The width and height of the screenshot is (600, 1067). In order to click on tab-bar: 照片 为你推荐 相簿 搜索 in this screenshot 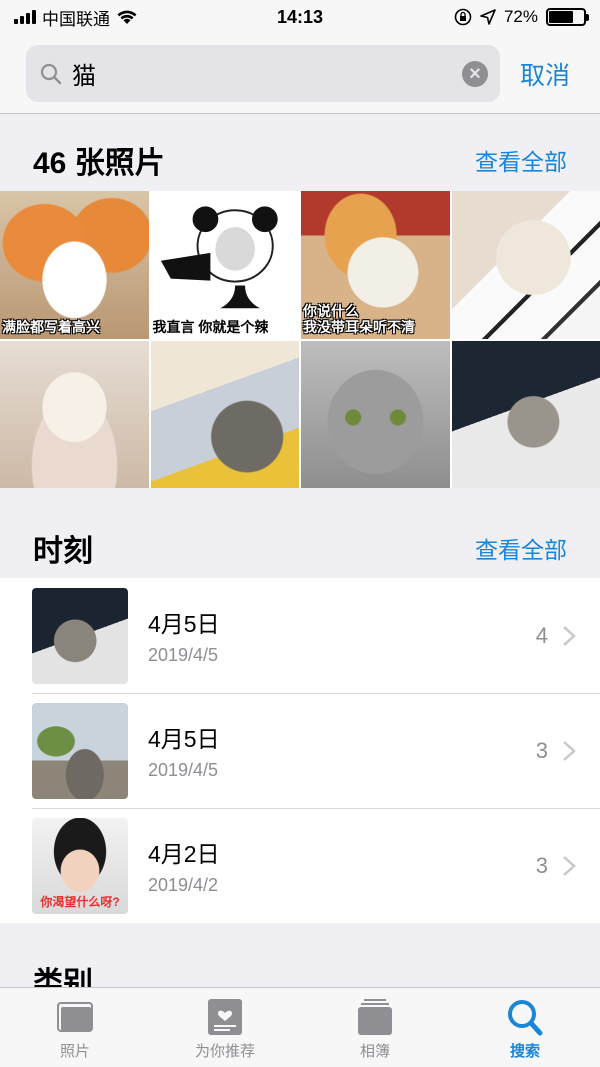, I will do `click(300, 1027)`.